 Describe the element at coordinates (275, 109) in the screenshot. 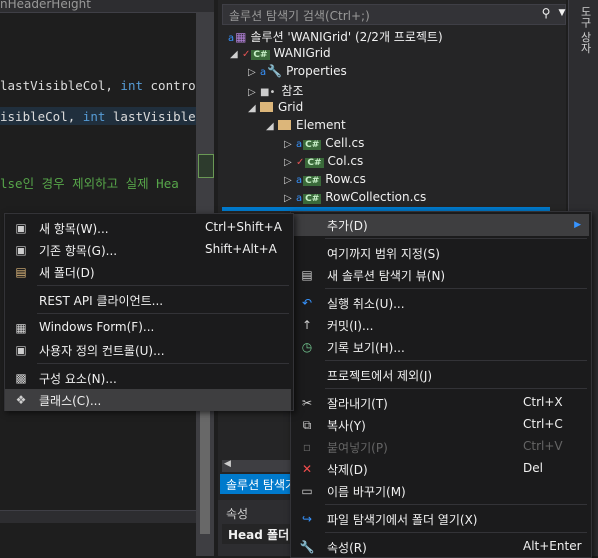

I see `tree-item-folder-grid: ◢ Grid` at that location.